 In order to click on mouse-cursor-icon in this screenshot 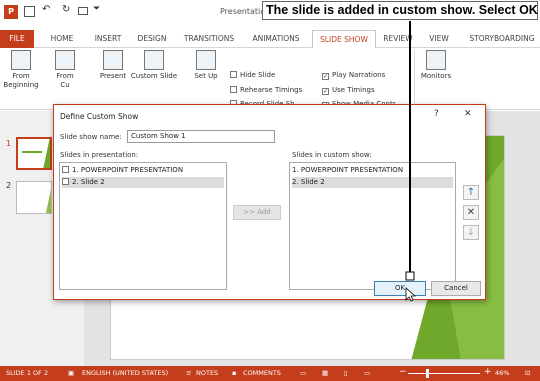, I will do `click(411, 294)`.